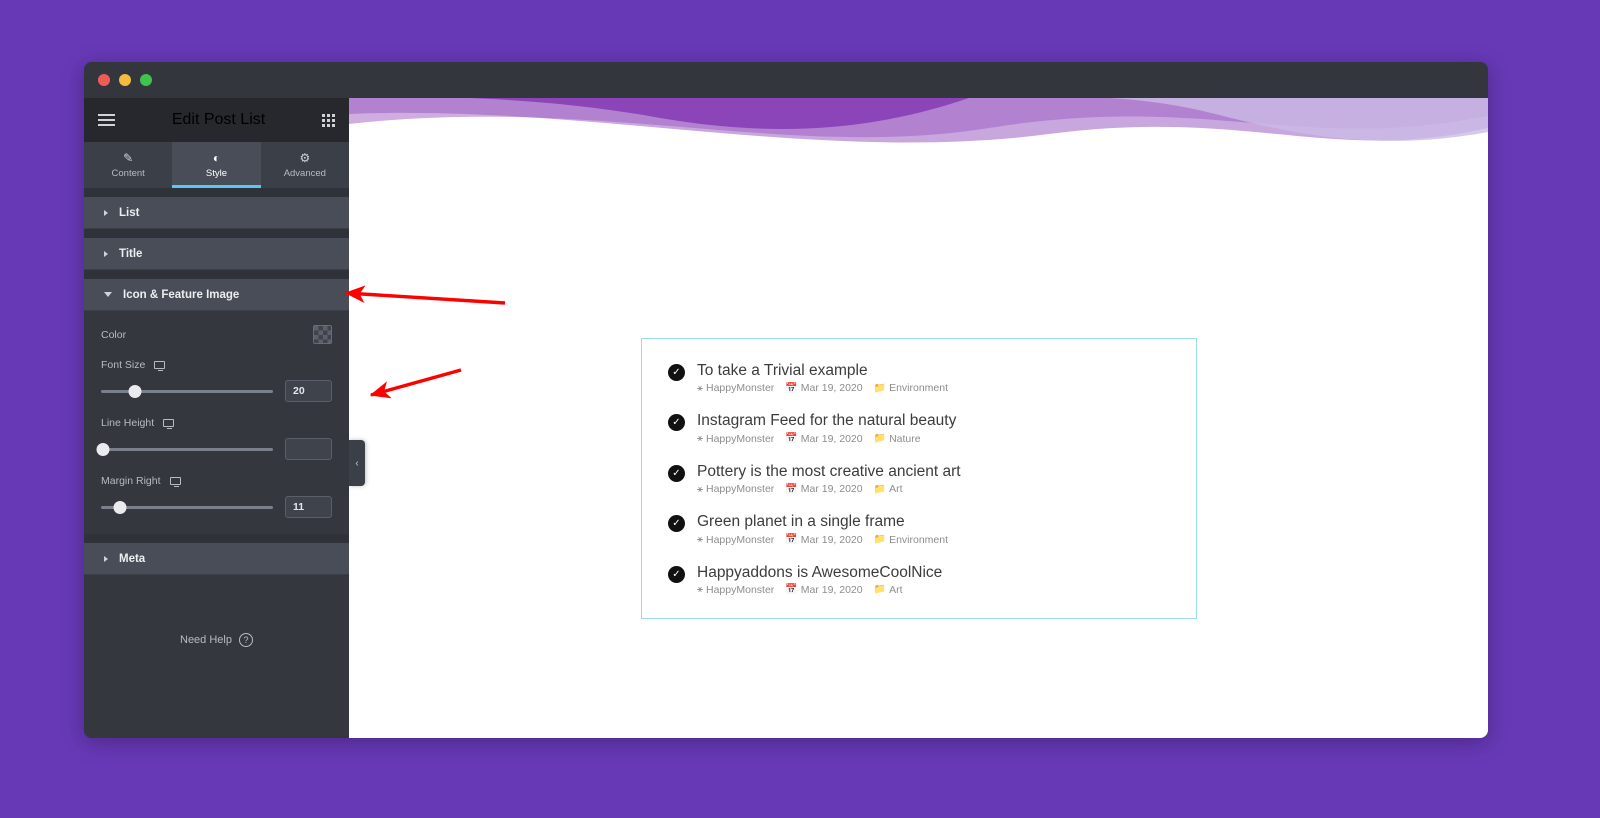 This screenshot has height=818, width=1600. I want to click on font-size-slider, so click(187, 391).